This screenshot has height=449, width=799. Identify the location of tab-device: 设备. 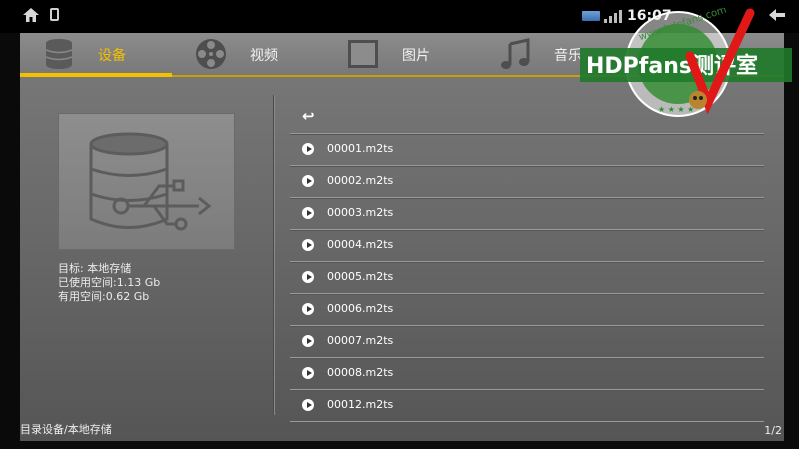
(96, 55).